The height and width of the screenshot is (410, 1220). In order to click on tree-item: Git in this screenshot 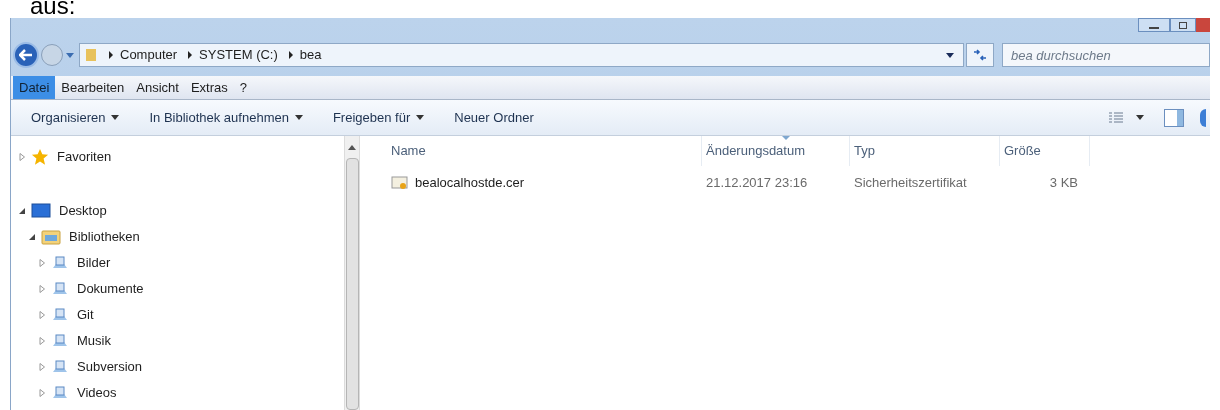, I will do `click(85, 315)`.